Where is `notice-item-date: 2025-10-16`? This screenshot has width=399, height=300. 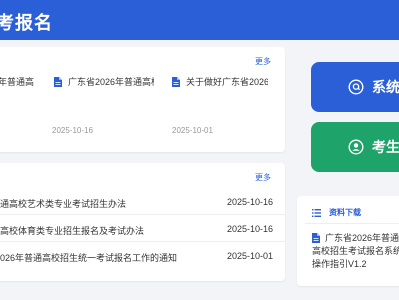 notice-item-date: 2025-10-16 is located at coordinates (72, 130).